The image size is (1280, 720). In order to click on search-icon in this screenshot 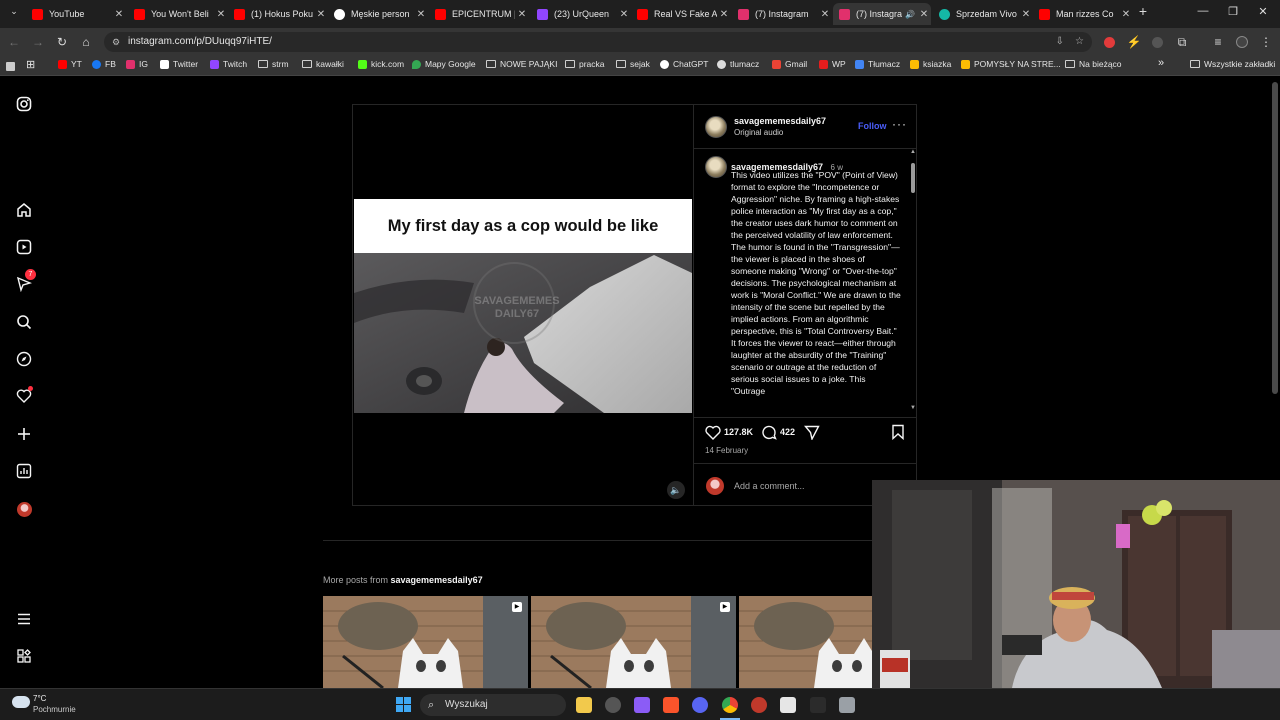, I will do `click(24, 322)`.